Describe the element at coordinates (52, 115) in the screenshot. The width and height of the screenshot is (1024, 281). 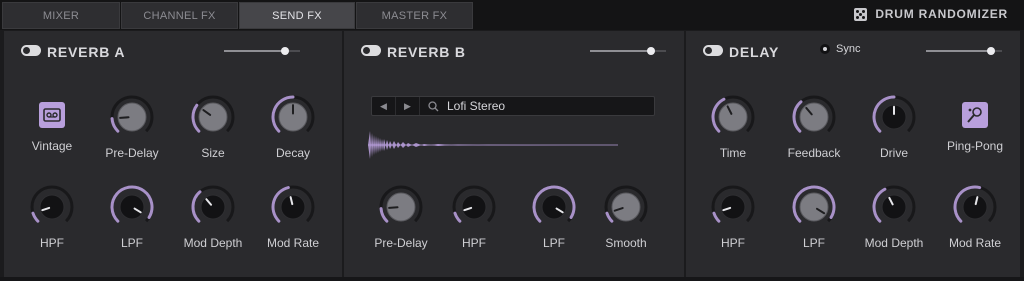
I see `tape-icon` at that location.